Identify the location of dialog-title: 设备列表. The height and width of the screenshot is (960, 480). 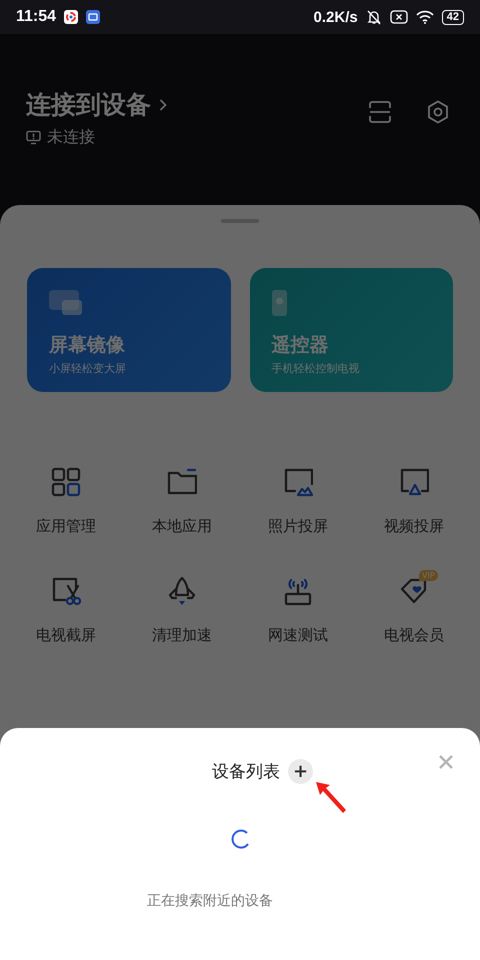
(246, 772).